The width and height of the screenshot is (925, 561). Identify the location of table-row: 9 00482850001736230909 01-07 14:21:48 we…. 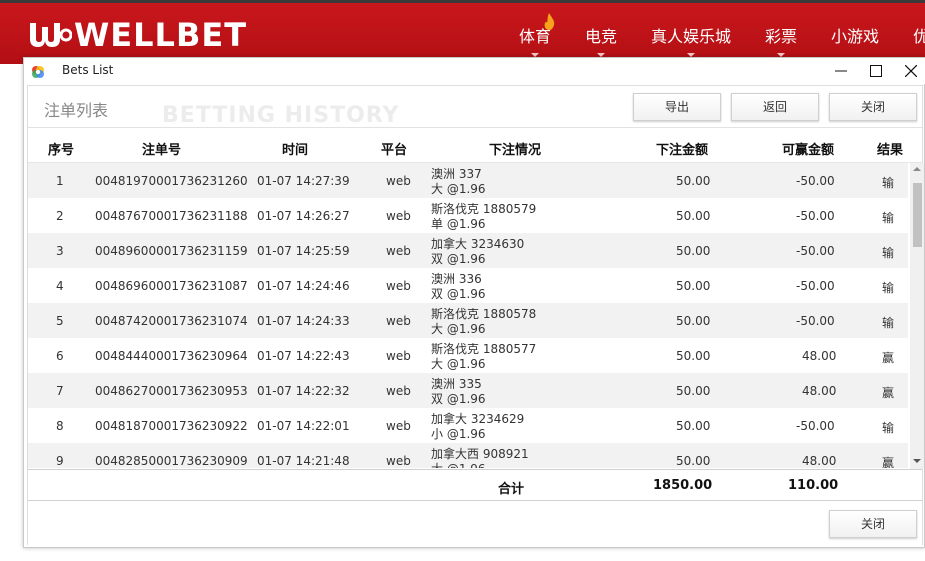
(468, 455).